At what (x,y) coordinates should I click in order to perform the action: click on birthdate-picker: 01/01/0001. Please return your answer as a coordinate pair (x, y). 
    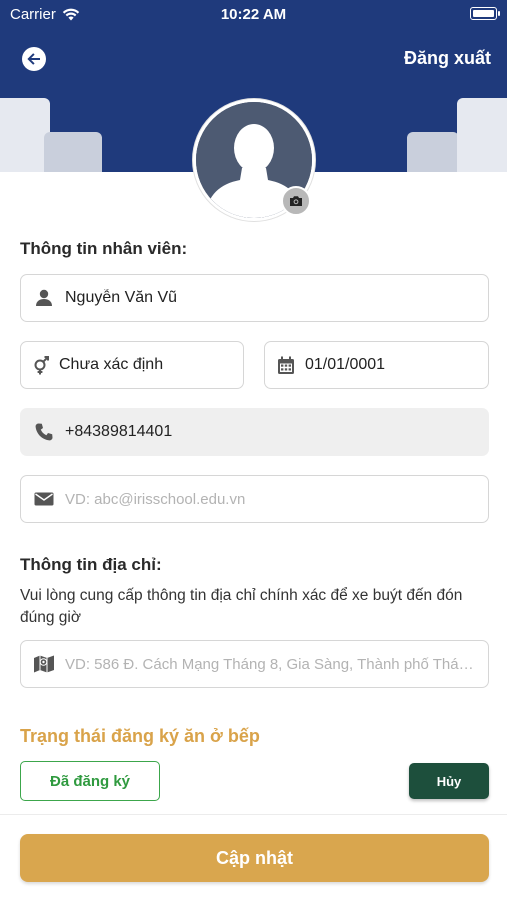
    Looking at the image, I should click on (376, 365).